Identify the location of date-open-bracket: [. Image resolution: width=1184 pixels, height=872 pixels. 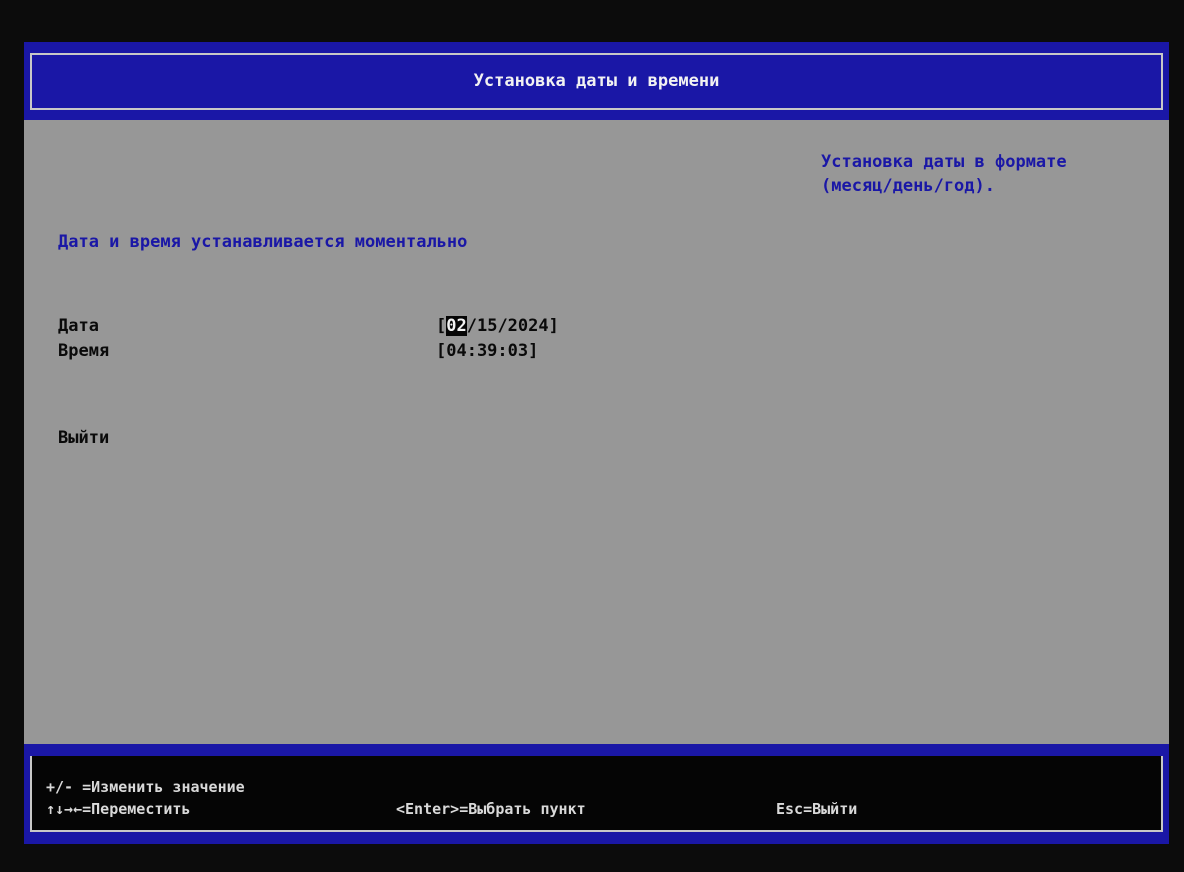
(441, 326).